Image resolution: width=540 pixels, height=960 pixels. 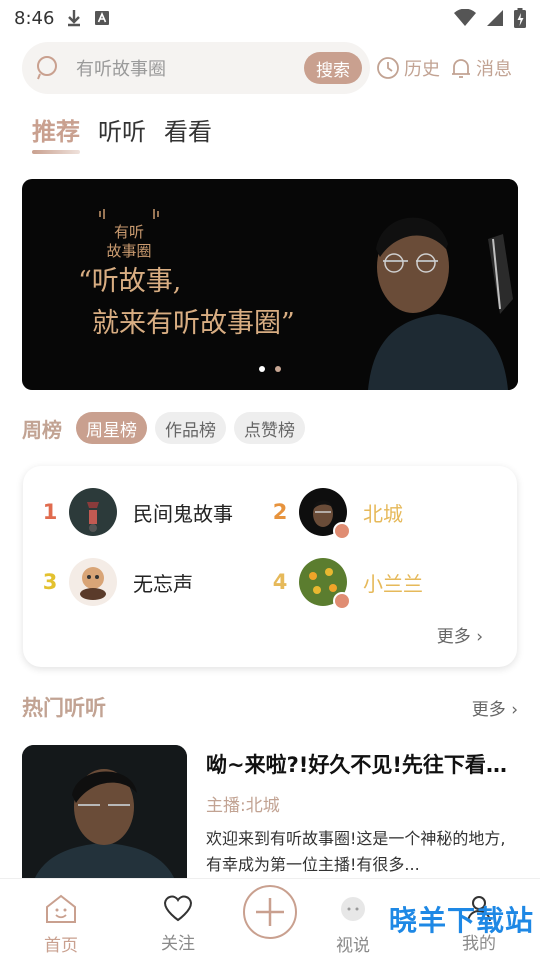 I want to click on banner-logo-line1: 有听, so click(x=128, y=232).